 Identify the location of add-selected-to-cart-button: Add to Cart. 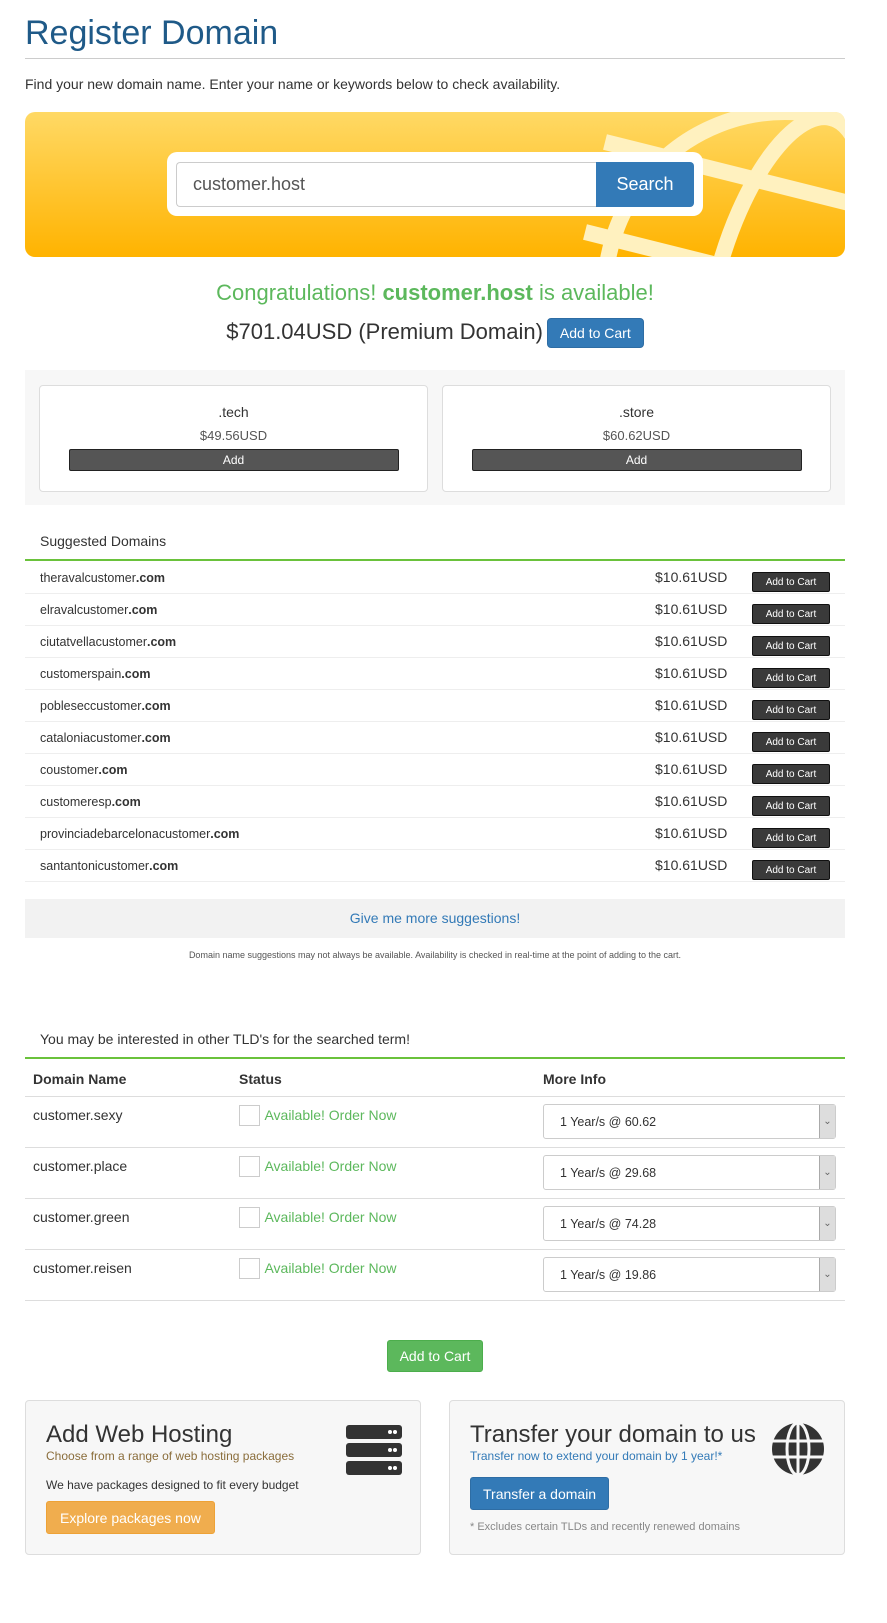
(435, 1356).